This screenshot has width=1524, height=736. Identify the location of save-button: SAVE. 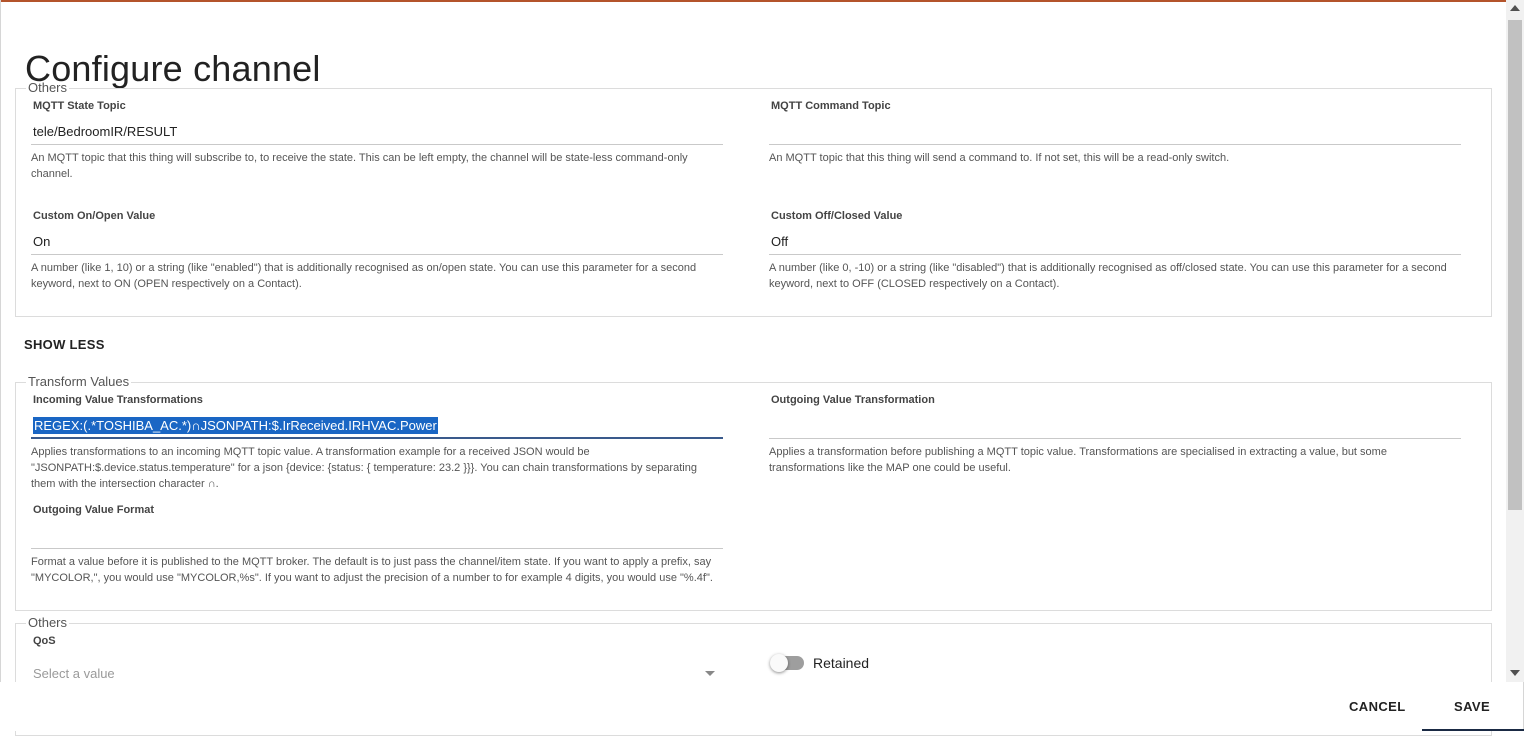
(1472, 706).